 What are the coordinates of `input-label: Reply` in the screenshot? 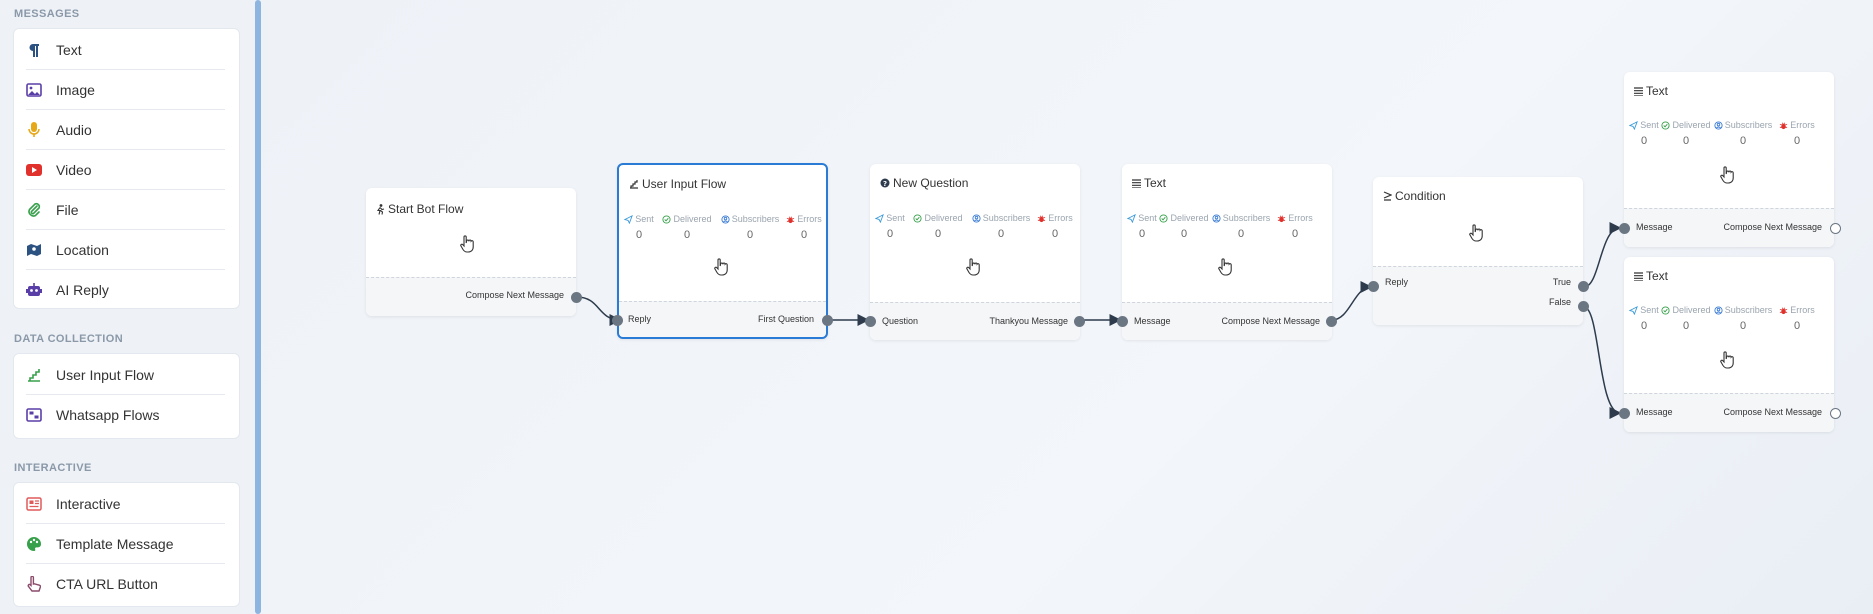 It's located at (640, 319).